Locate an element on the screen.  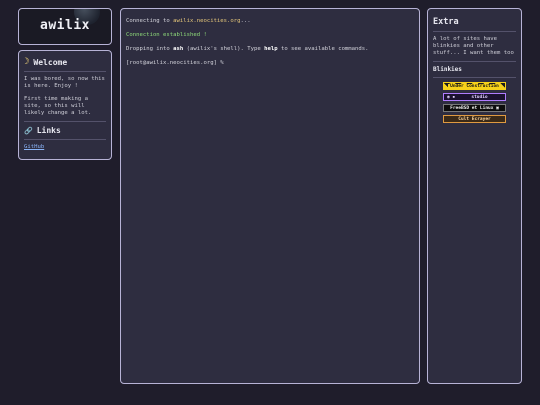
extra-title: Extra is located at coordinates (446, 22).